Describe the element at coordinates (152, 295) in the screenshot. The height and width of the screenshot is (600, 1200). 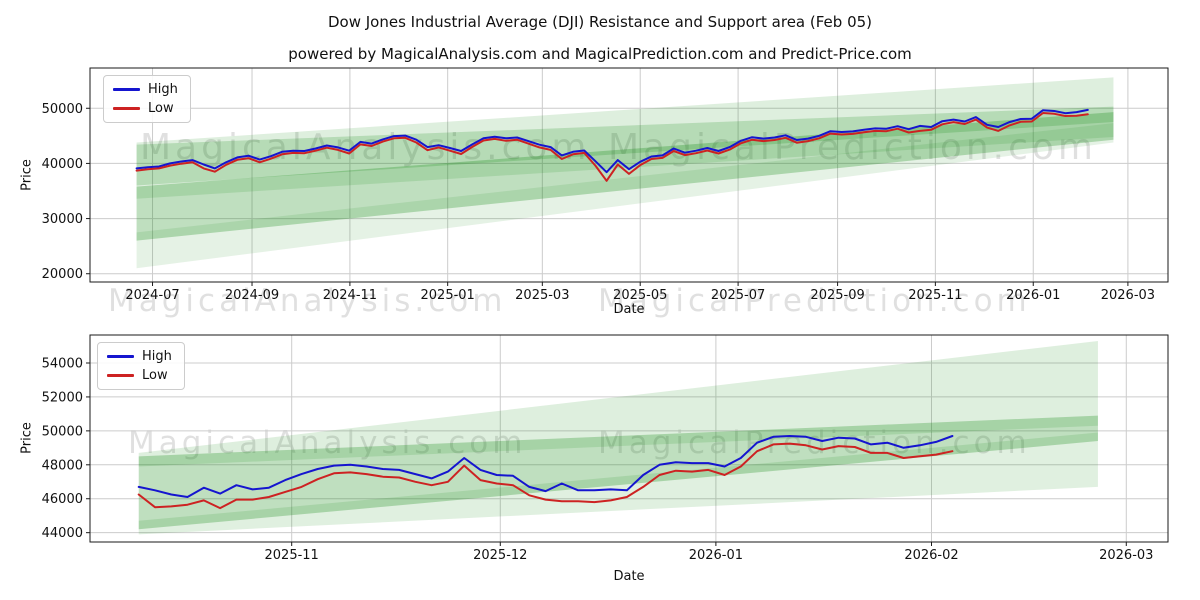
I see `x-tick-label: 2024-07` at that location.